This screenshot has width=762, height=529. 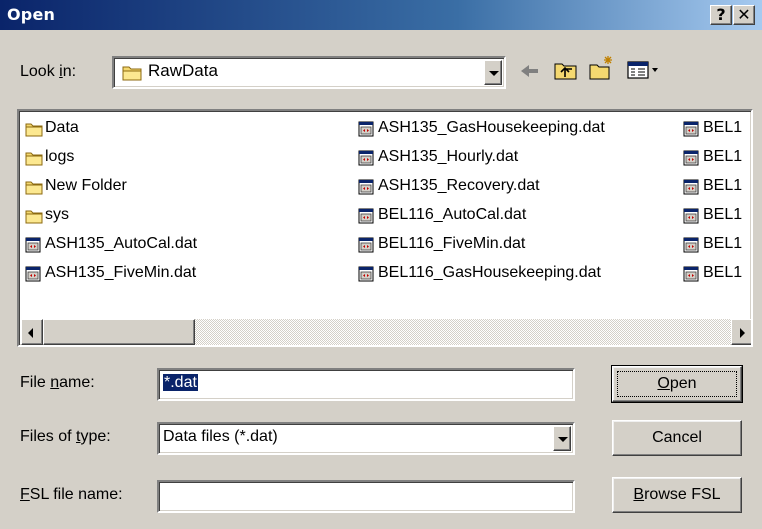 What do you see at coordinates (602, 68) in the screenshot?
I see `new-folder-icon` at bounding box center [602, 68].